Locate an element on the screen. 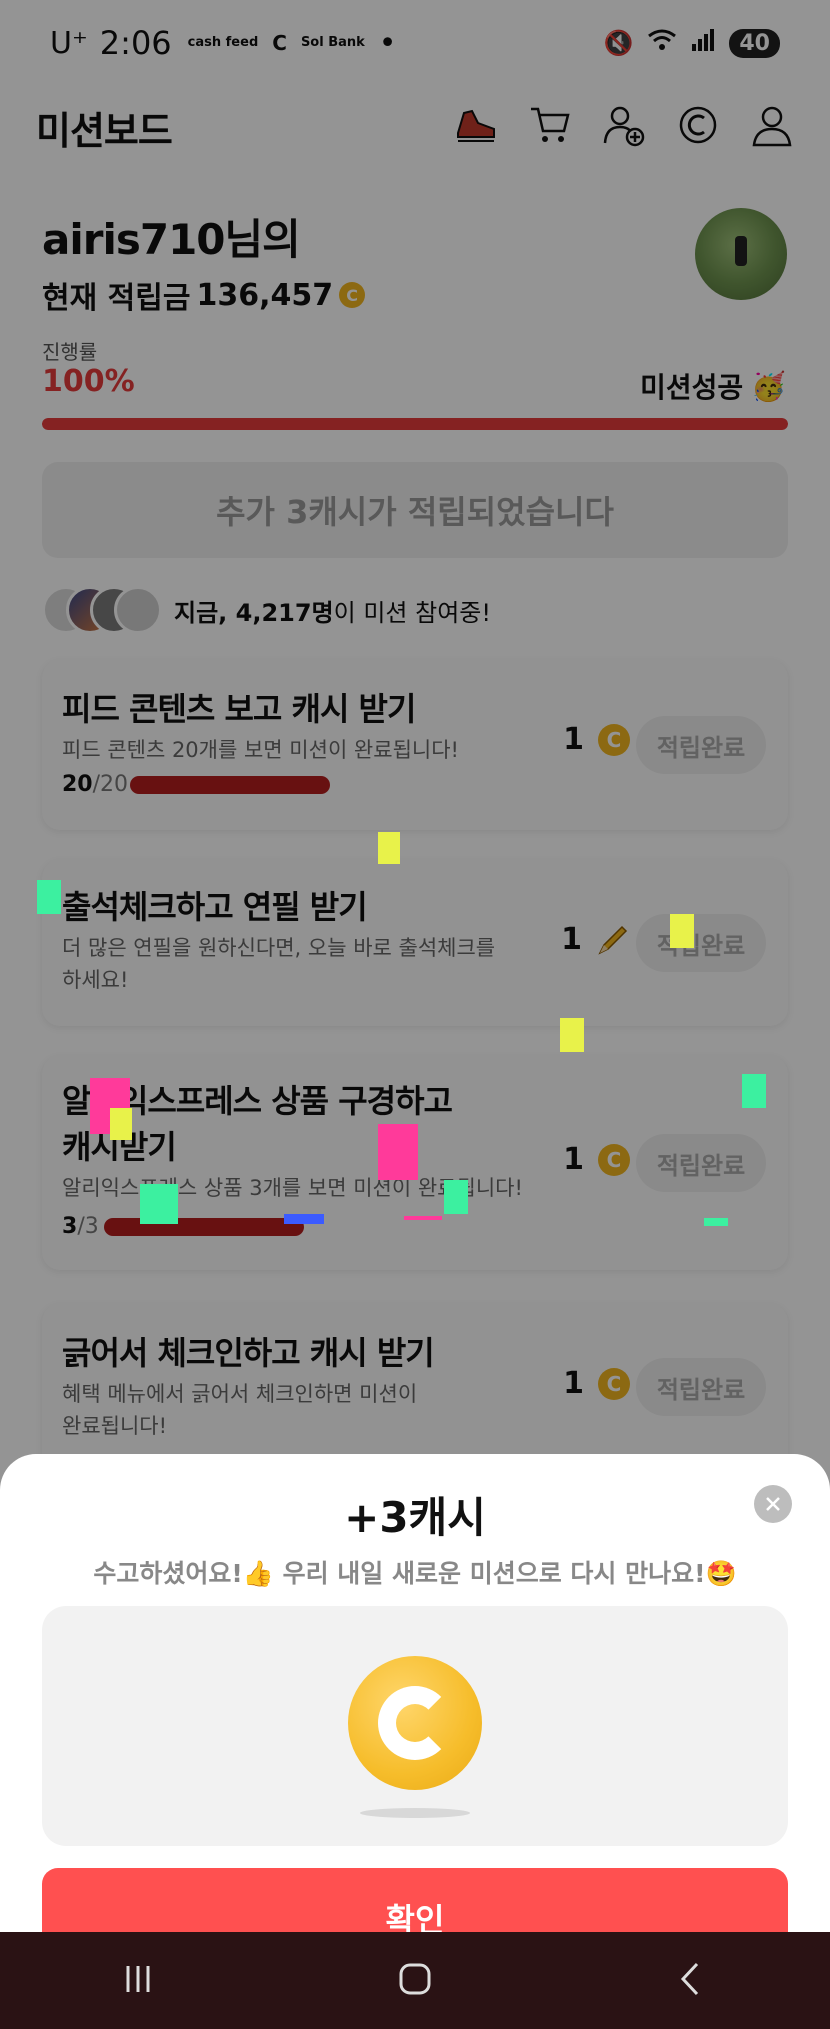  home-icon is located at coordinates (415, 1981).